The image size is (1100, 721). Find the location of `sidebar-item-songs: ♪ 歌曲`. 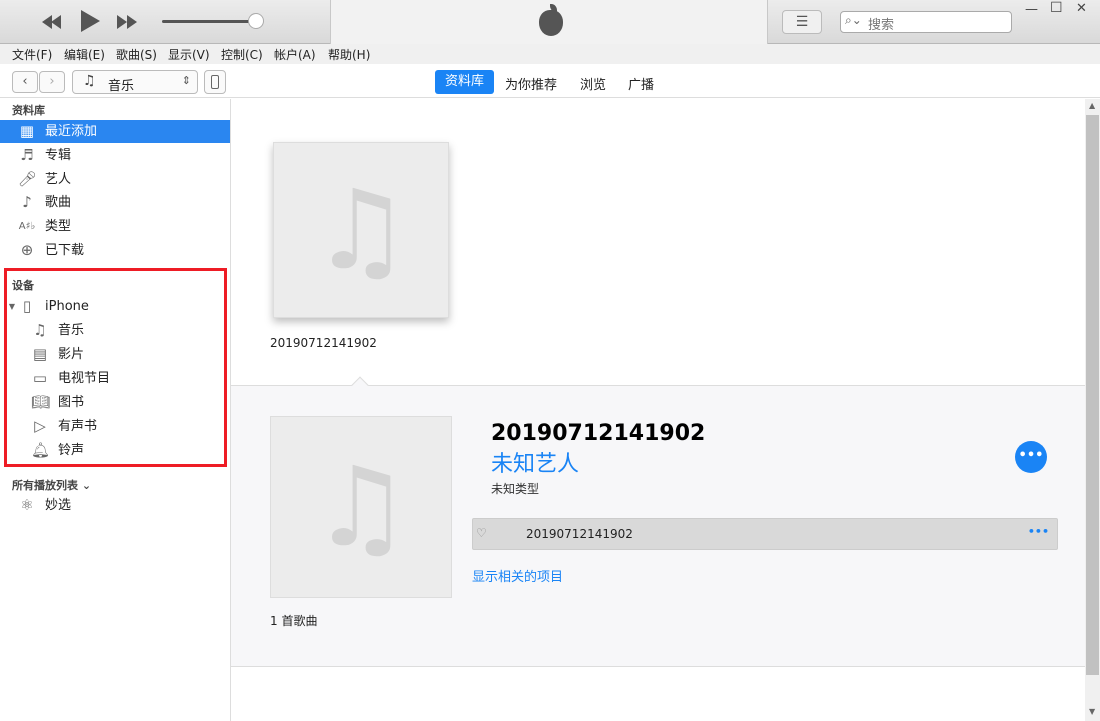

sidebar-item-songs: ♪ 歌曲 is located at coordinates (115, 202).